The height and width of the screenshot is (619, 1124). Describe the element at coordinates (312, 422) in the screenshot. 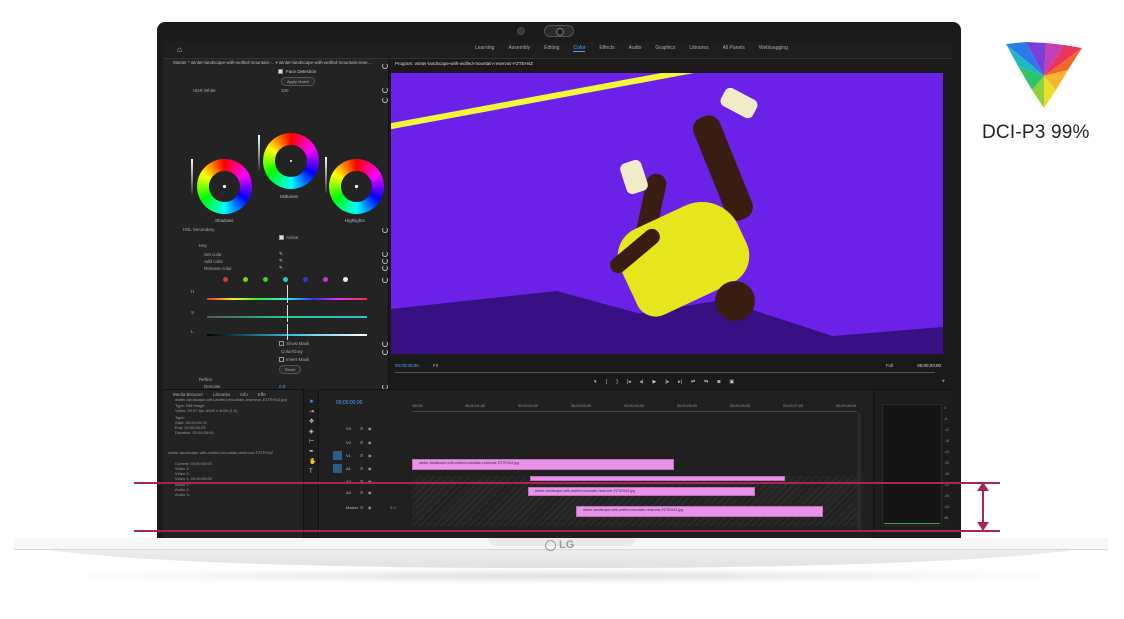

I see `ripple-edit-icon: ✥` at that location.